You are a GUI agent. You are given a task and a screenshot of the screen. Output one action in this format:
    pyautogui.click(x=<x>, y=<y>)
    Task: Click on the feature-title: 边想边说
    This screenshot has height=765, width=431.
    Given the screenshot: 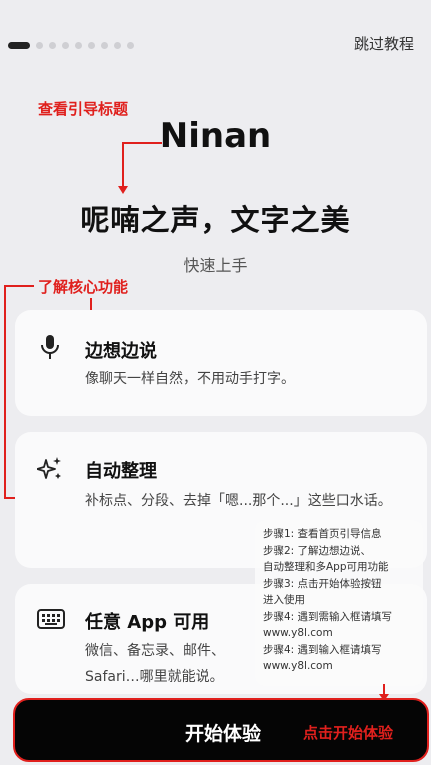 What is the action you would take?
    pyautogui.click(x=121, y=351)
    